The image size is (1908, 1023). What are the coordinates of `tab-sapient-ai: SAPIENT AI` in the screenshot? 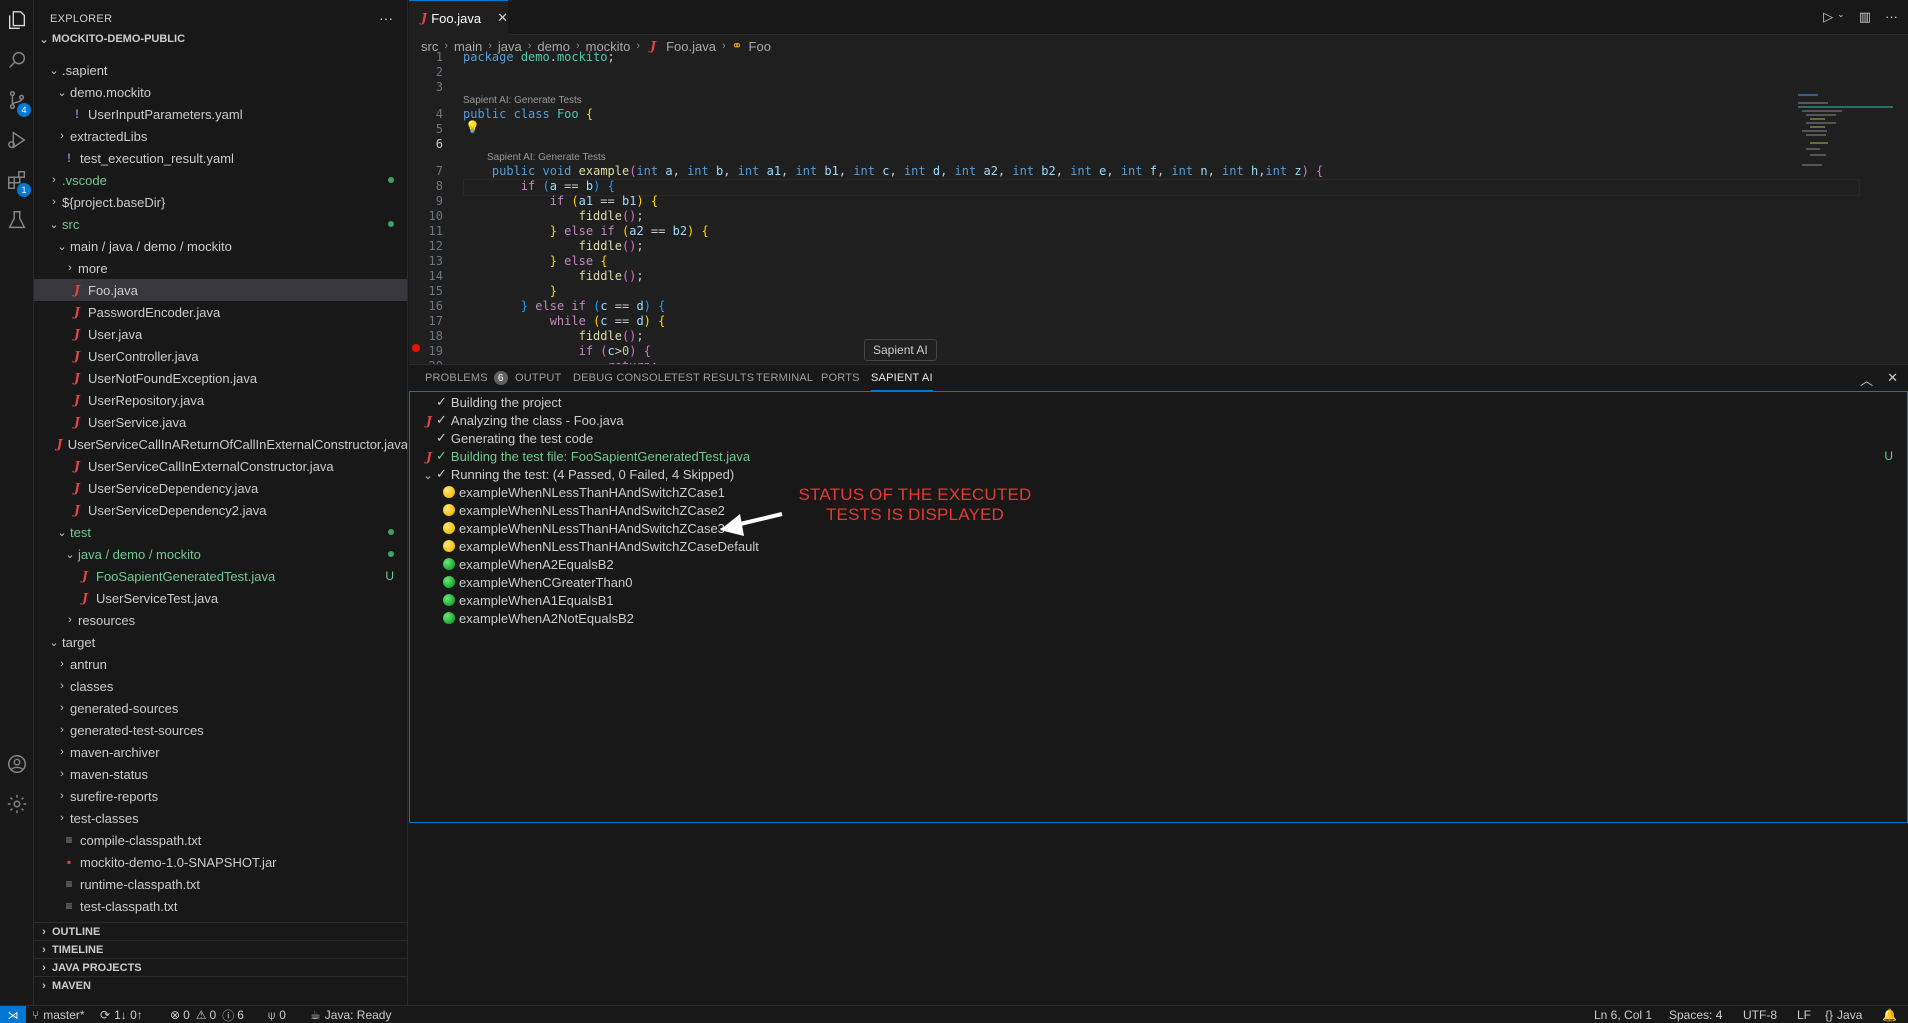 It's located at (902, 378).